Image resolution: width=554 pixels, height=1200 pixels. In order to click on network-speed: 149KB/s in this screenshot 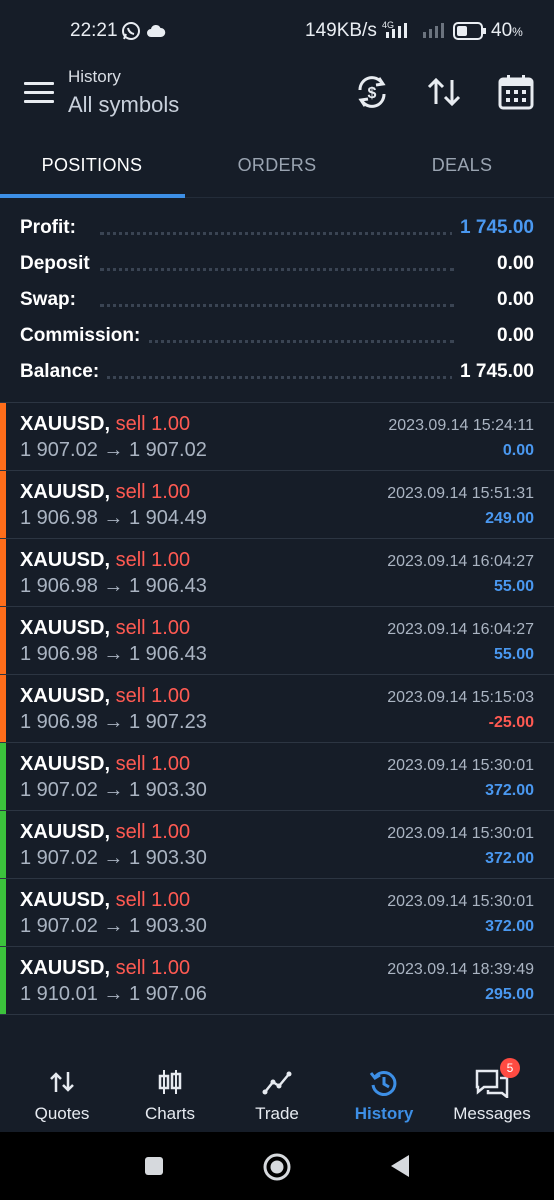, I will do `click(341, 30)`.